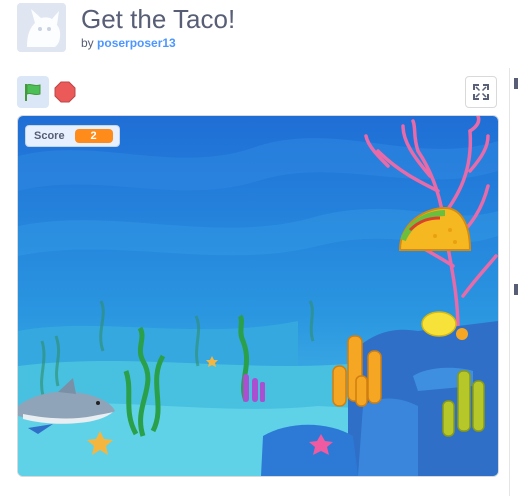 This screenshot has height=496, width=518. I want to click on side-panel-edge, so click(513, 282).